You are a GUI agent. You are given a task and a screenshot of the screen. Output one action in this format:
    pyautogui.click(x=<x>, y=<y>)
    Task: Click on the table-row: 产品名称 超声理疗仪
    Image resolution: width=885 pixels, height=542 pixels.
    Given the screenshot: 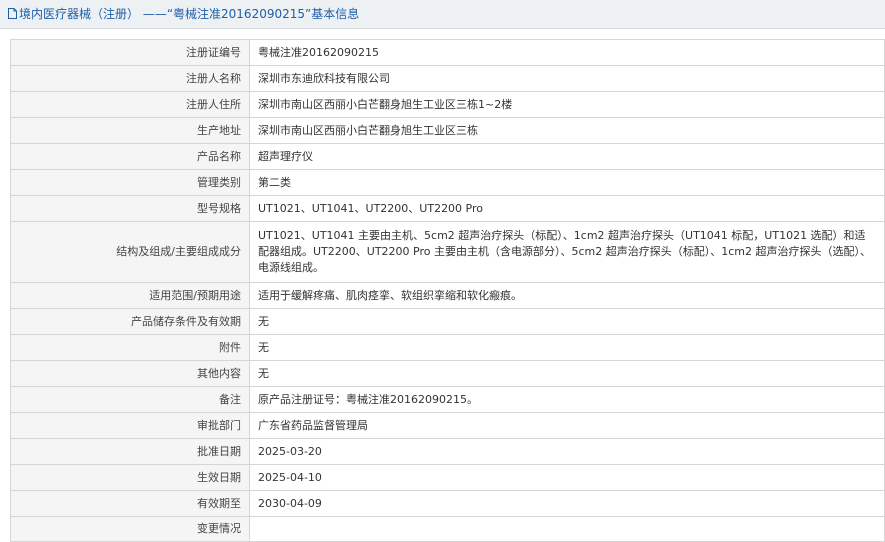 What is the action you would take?
    pyautogui.click(x=447, y=156)
    